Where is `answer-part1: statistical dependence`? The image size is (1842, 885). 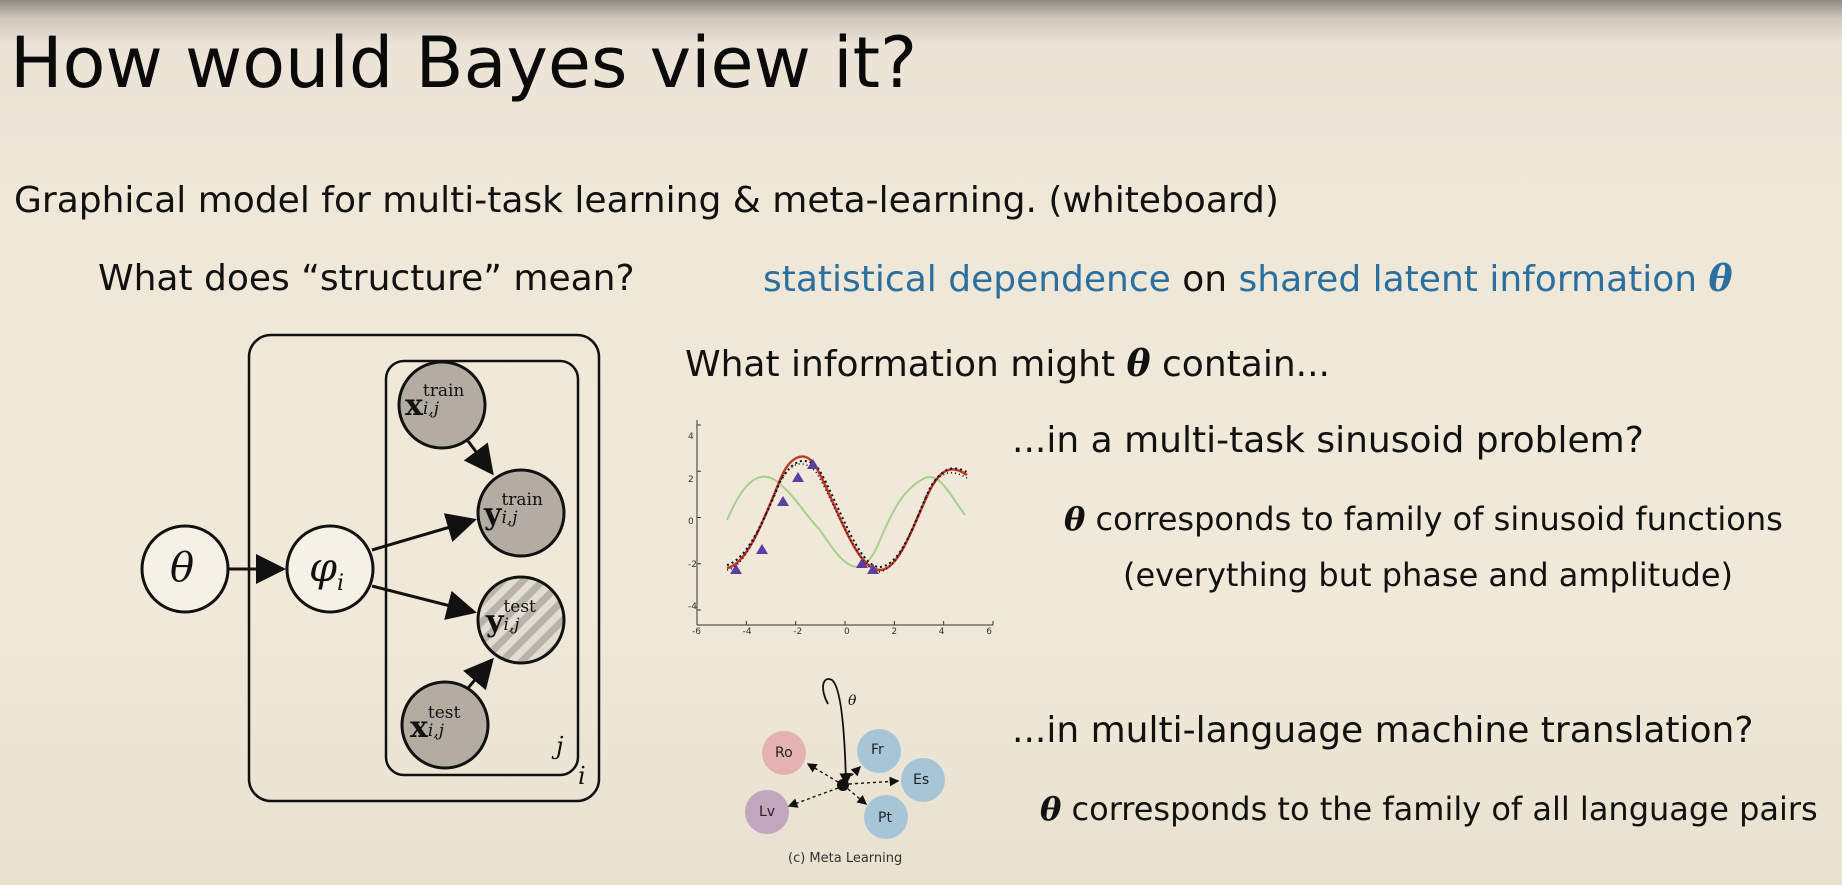 answer-part1: statistical dependence is located at coordinates (967, 279).